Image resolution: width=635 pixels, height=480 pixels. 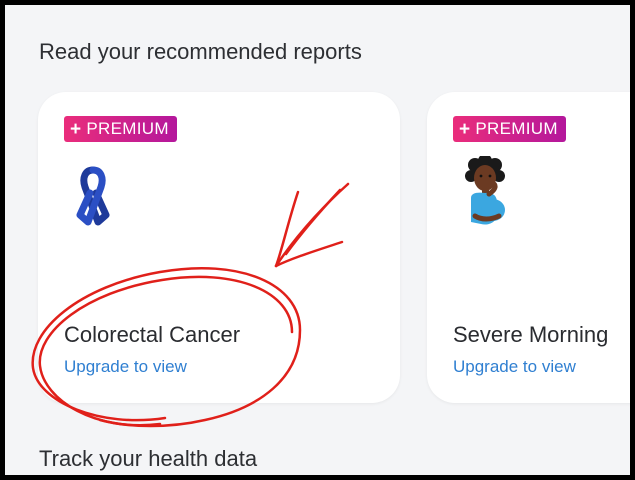 What do you see at coordinates (485, 190) in the screenshot?
I see `pregnant-woman-icon` at bounding box center [485, 190].